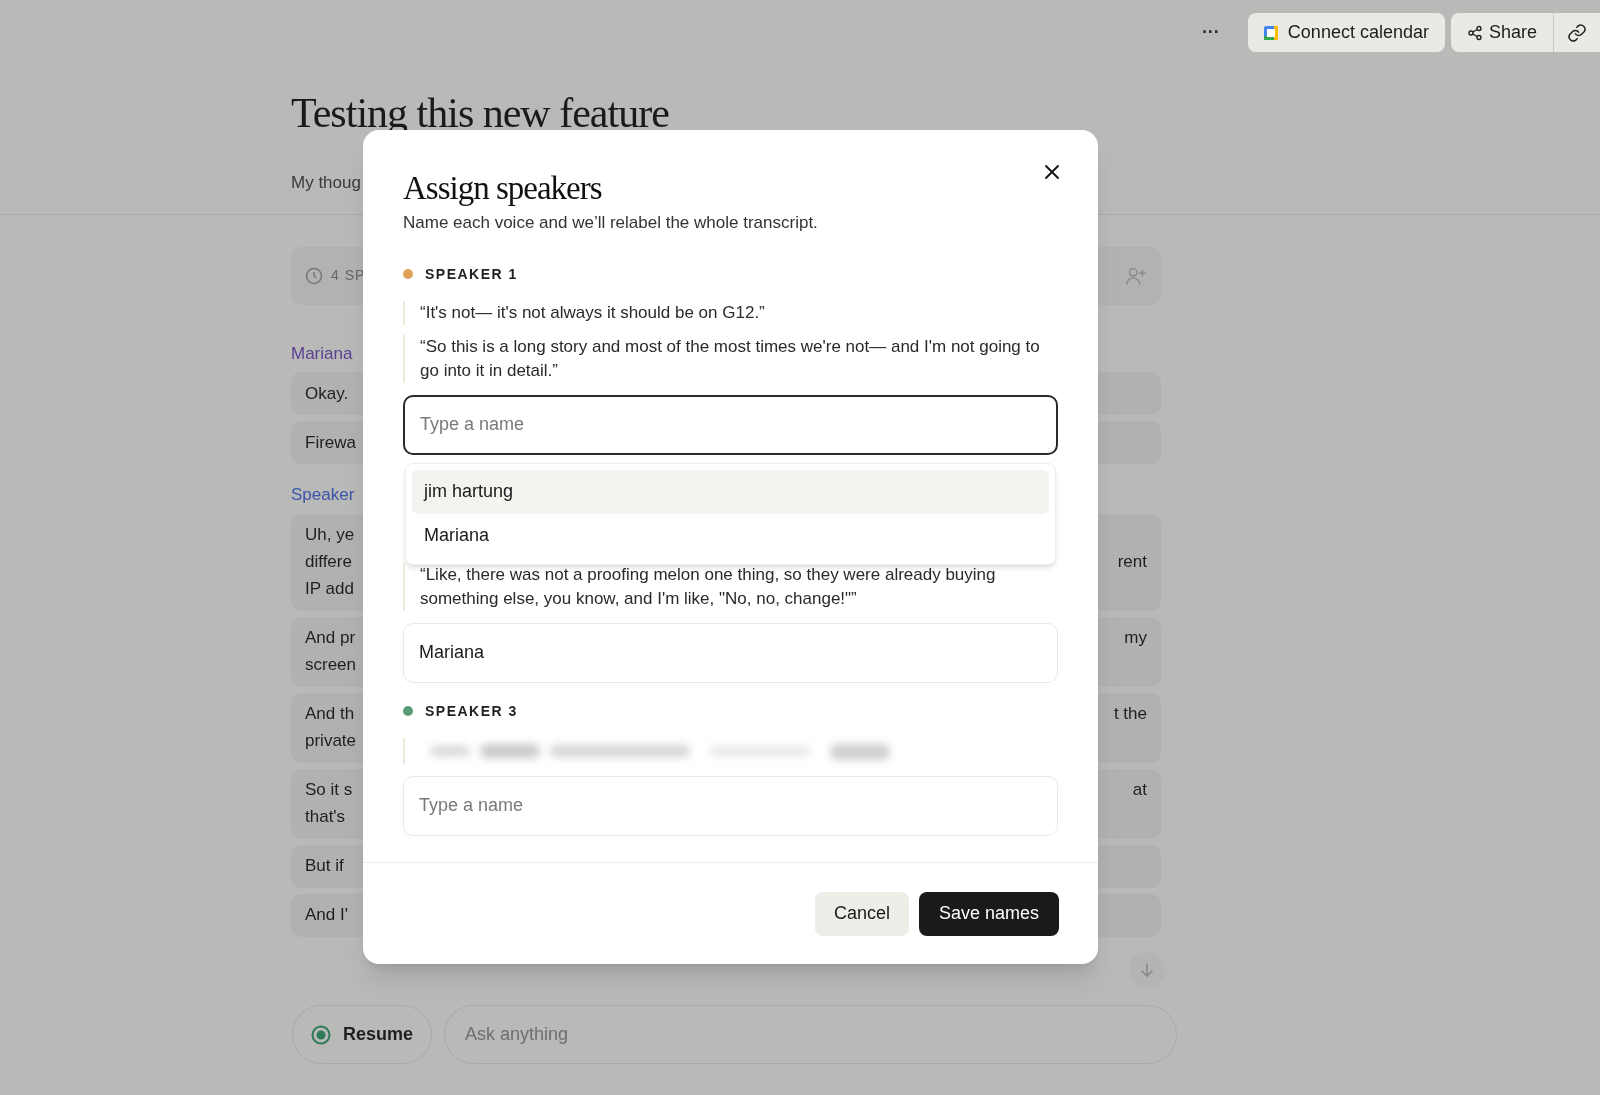  I want to click on dialog-subtitle: Name each voice and we’ll relabel the whole transcript., so click(611, 223).